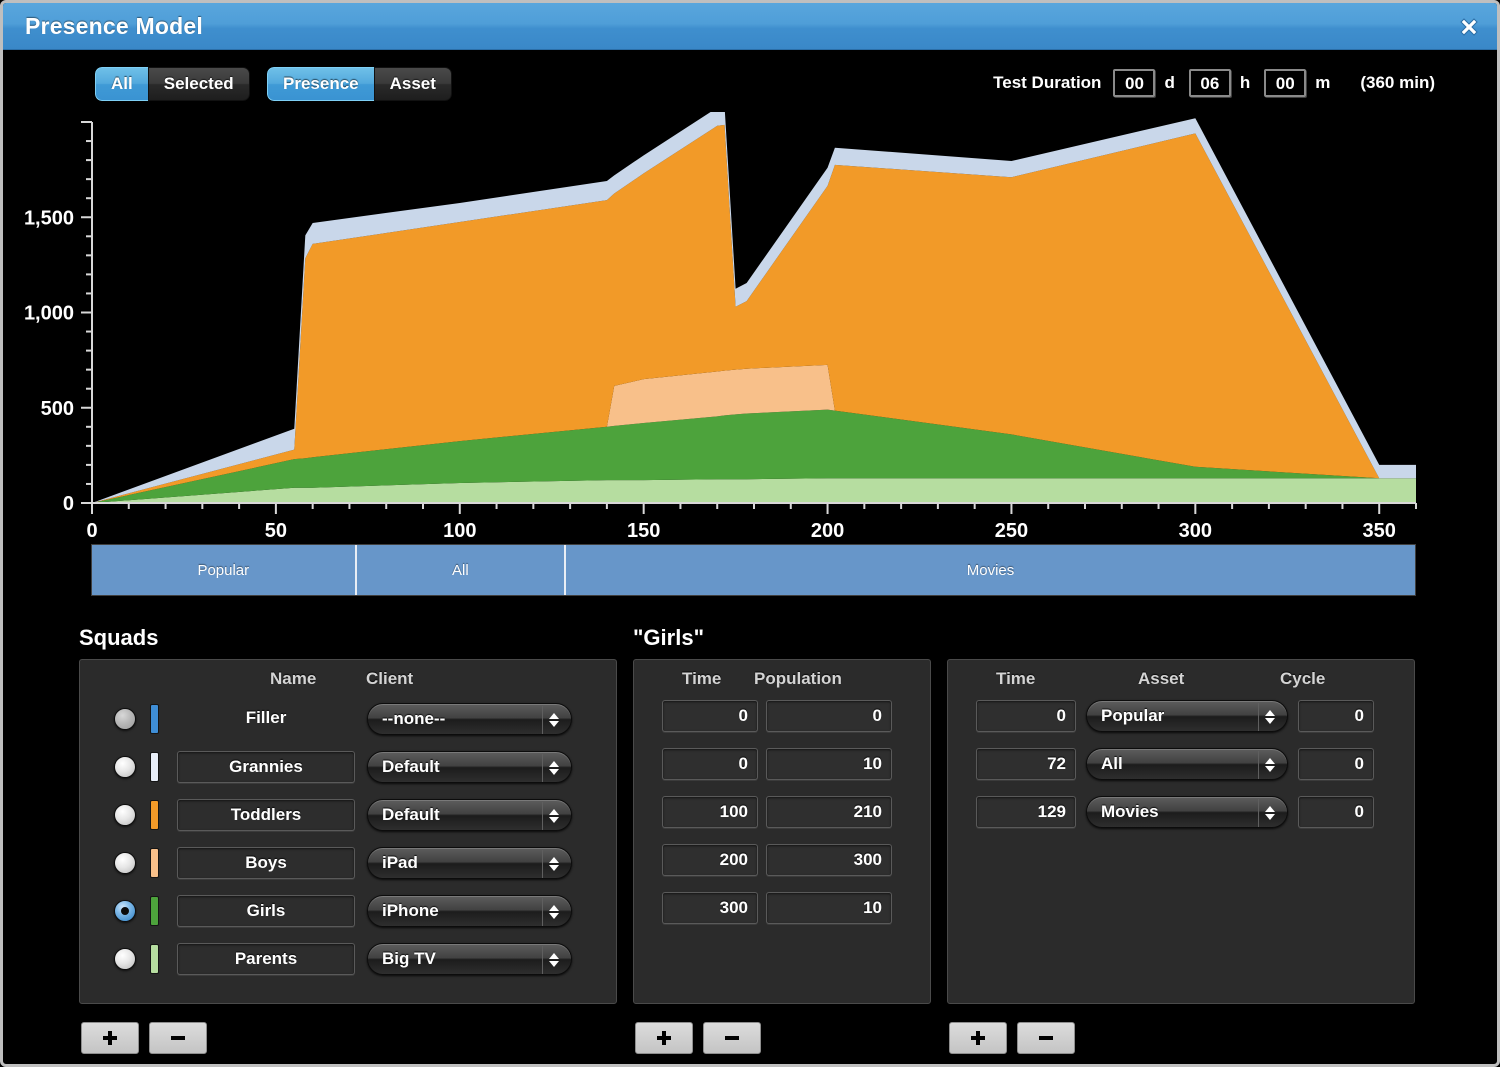 The image size is (1500, 1067). I want to click on timeline-segment-movies: Movies, so click(990, 570).